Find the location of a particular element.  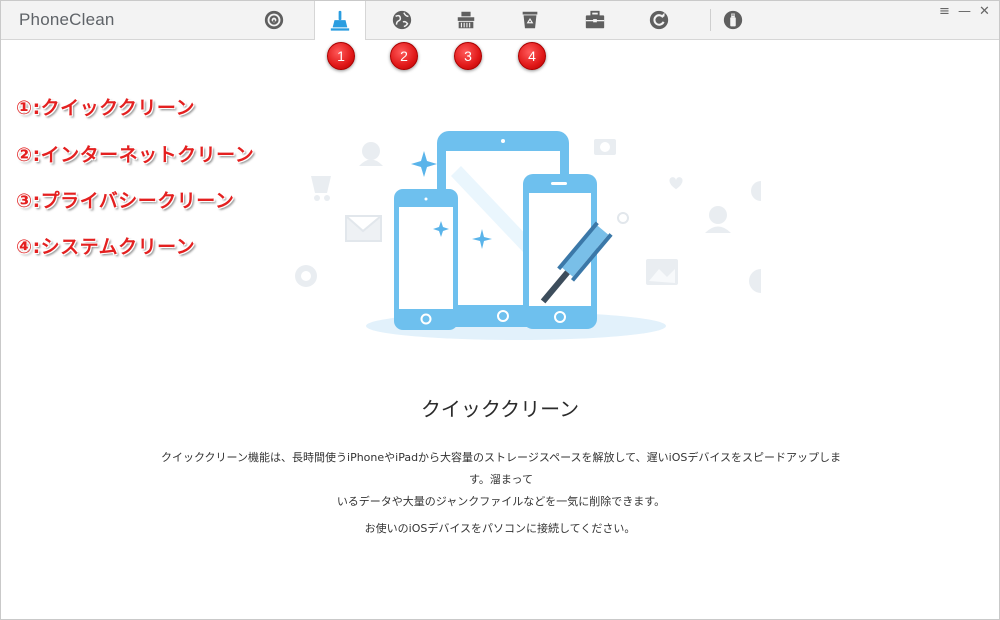

badge-2: 2 is located at coordinates (404, 56).